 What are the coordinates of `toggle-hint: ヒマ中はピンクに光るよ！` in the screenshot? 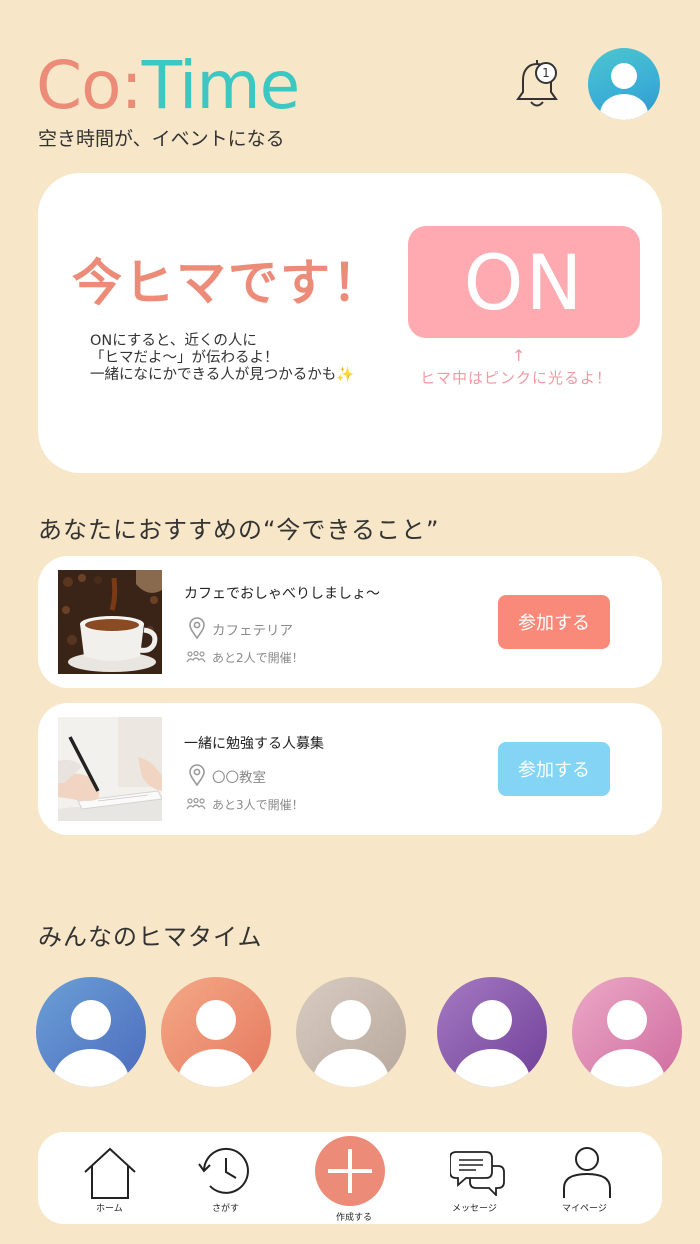 It's located at (516, 378).